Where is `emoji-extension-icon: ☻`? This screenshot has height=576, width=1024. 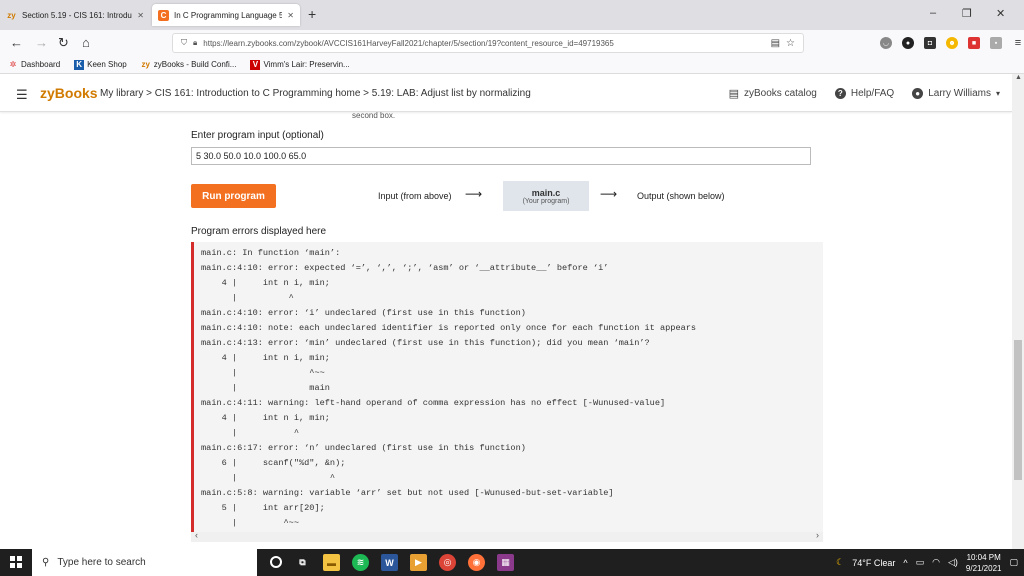
emoji-extension-icon: ☻ is located at coordinates (952, 43).